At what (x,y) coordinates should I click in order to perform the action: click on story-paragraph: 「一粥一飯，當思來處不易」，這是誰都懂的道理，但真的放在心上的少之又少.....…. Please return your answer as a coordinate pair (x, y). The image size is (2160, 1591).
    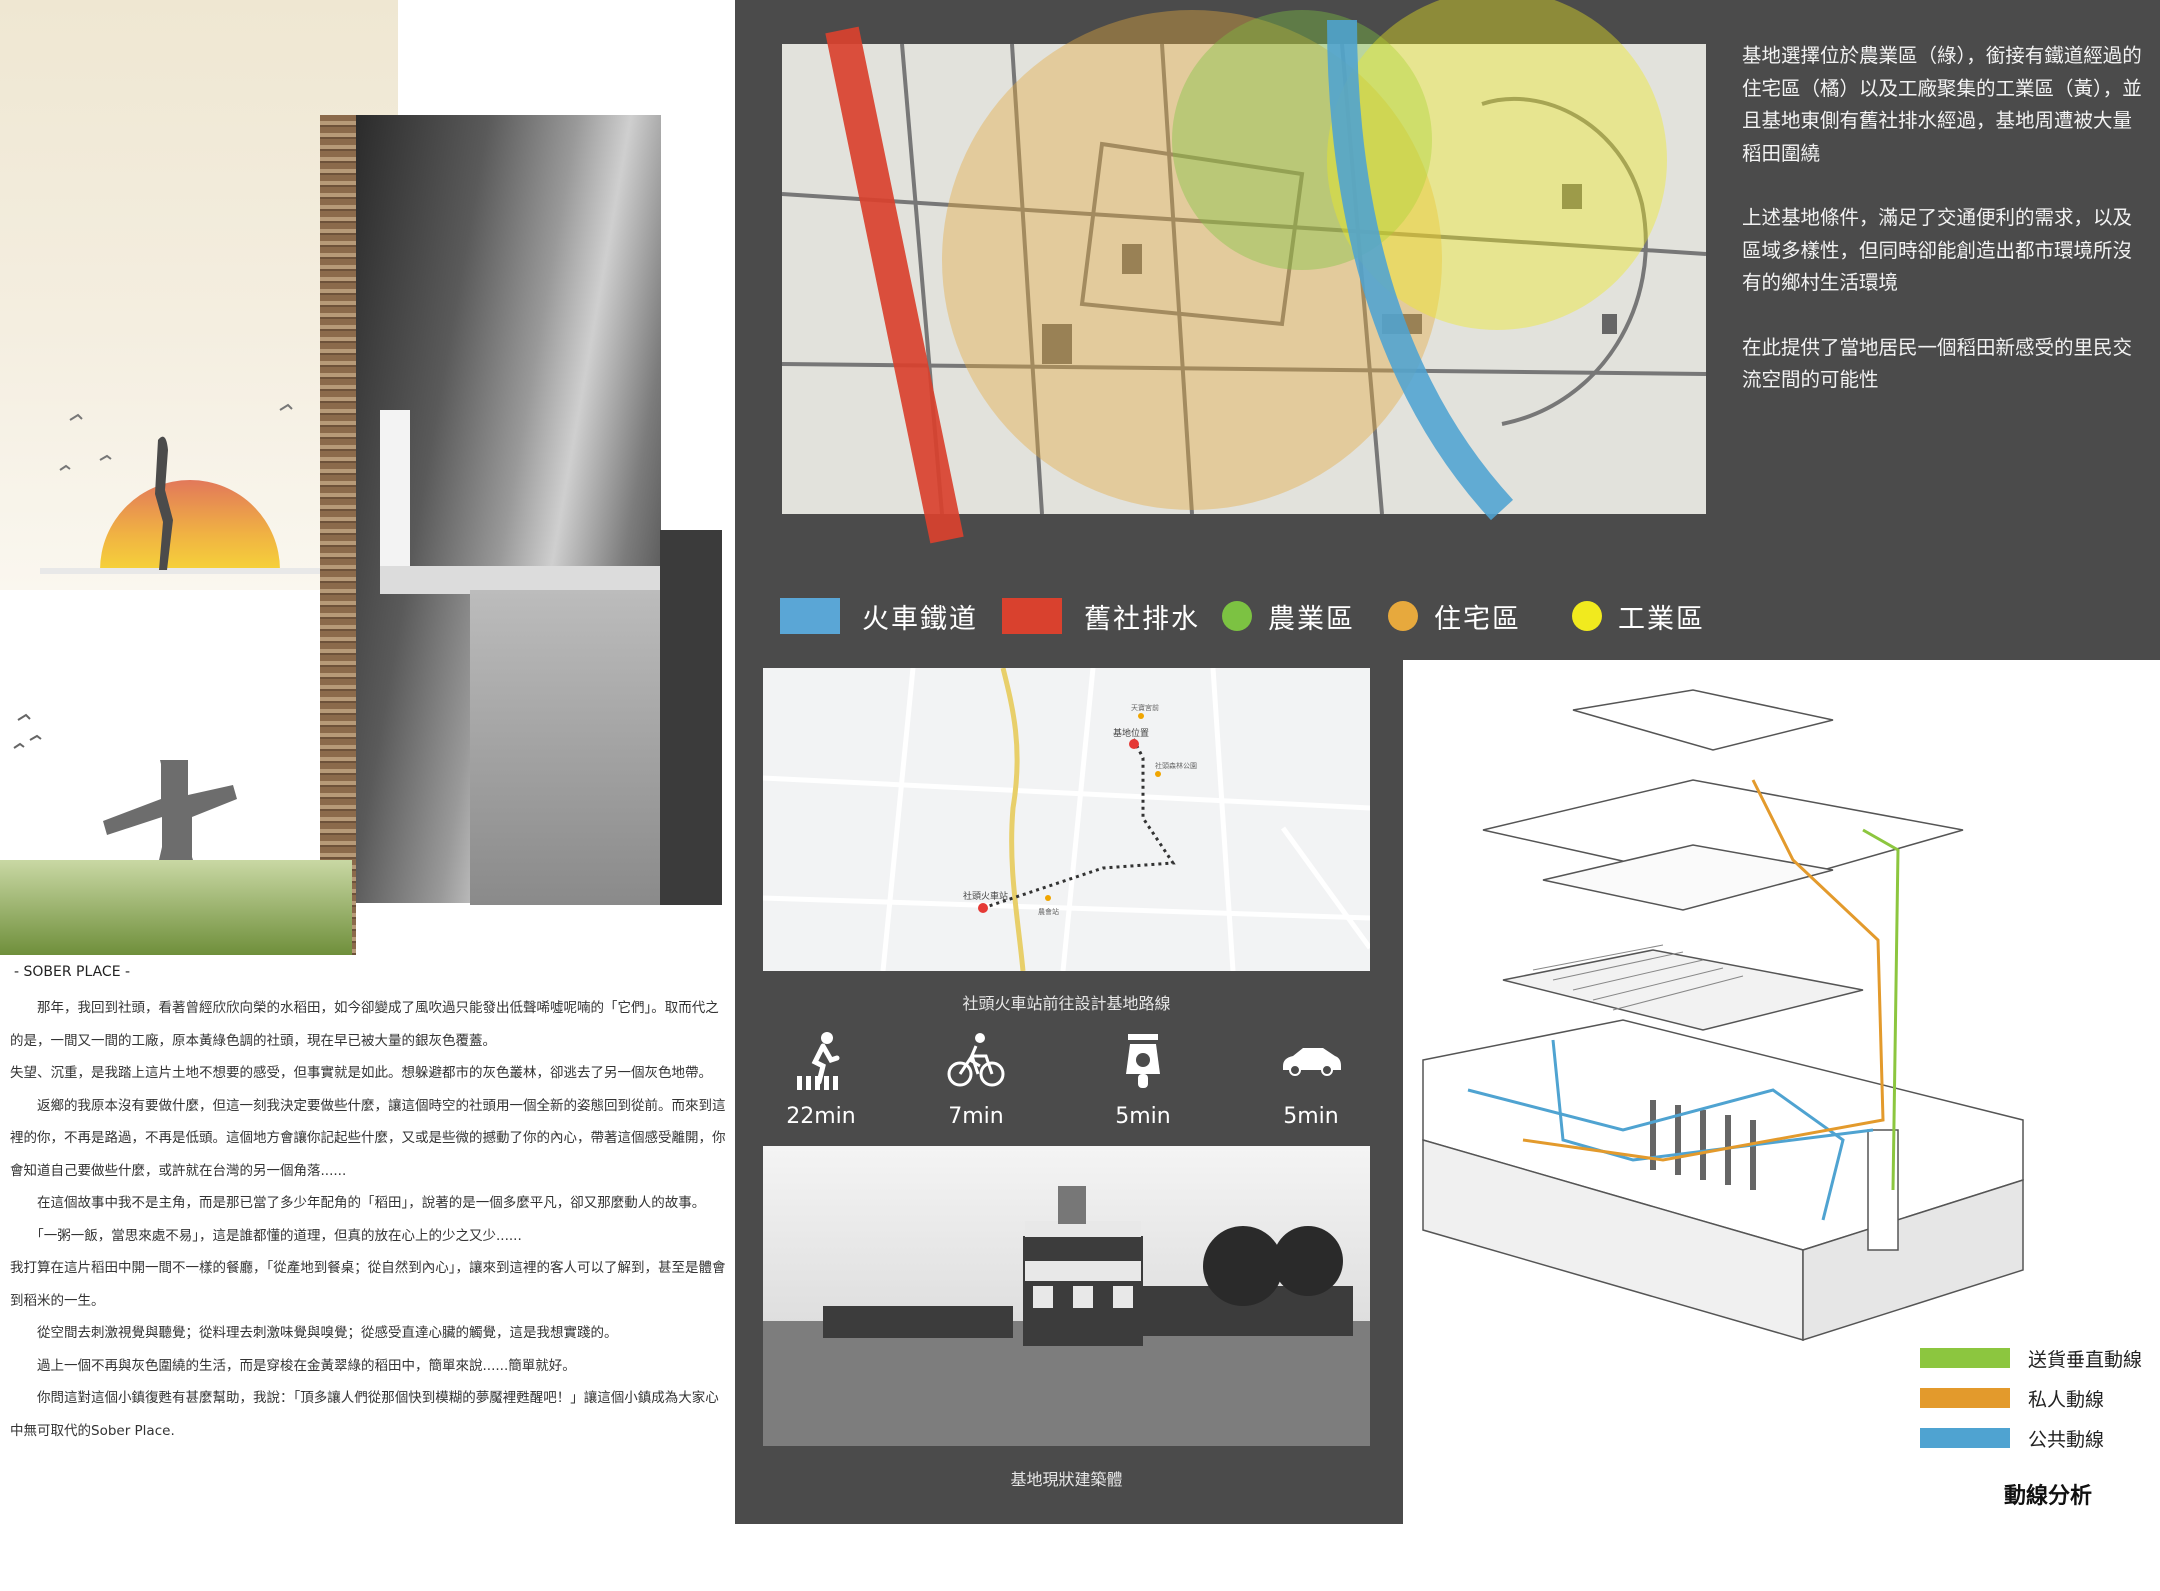
    Looking at the image, I should click on (266, 1235).